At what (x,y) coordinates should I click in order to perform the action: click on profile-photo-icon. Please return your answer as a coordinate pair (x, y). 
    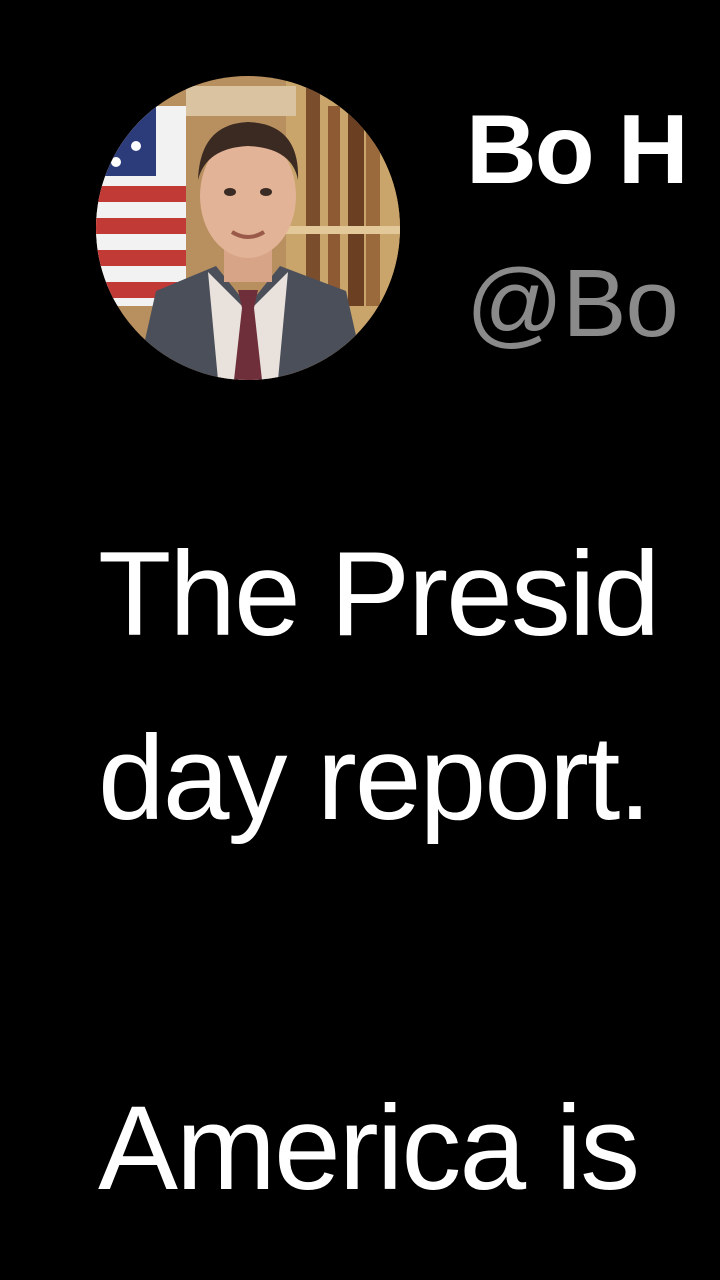
    Looking at the image, I should click on (248, 228).